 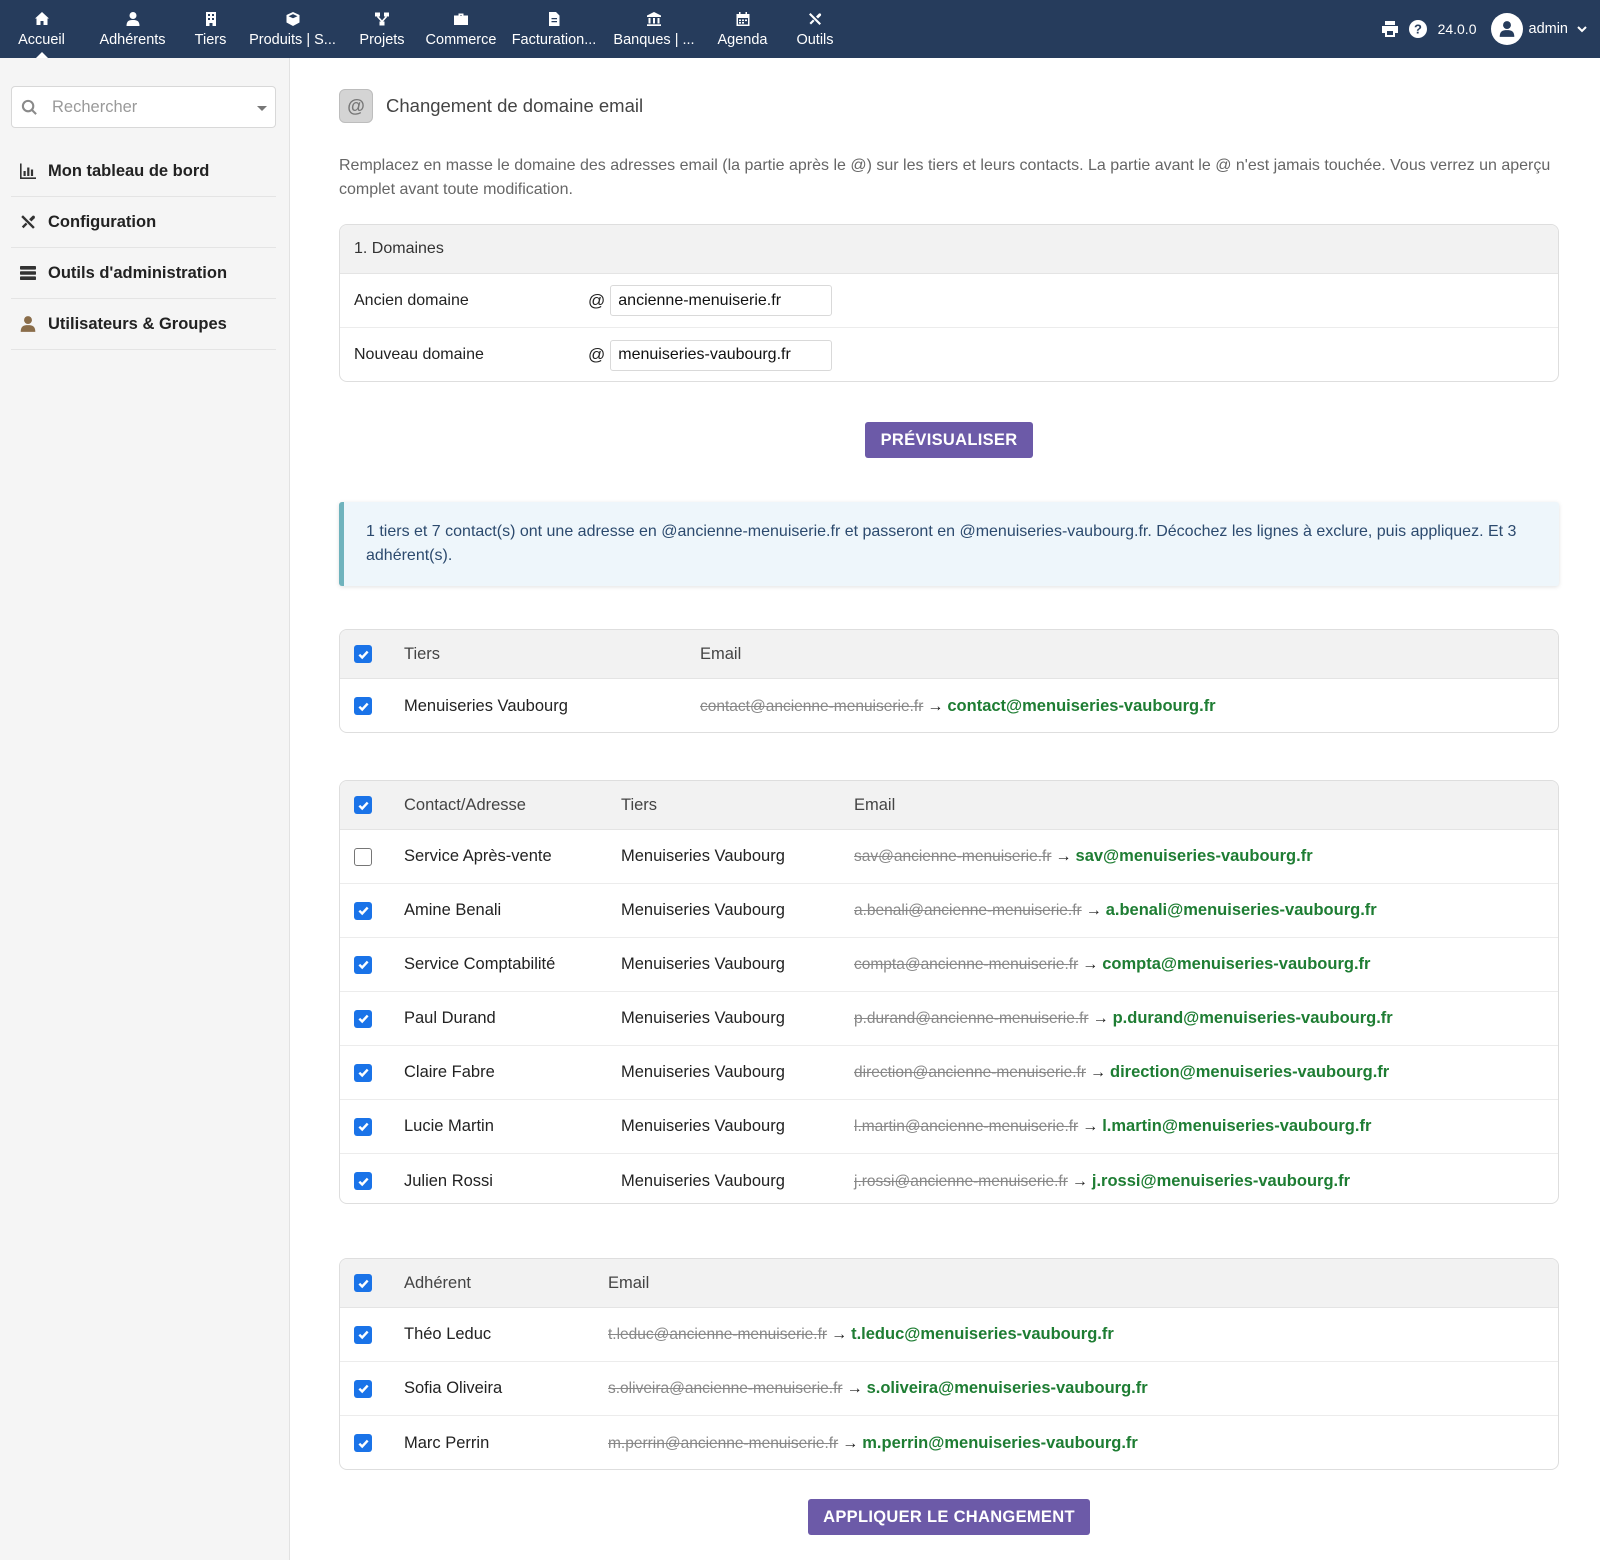 What do you see at coordinates (448, 1334) in the screenshot?
I see `member-name: Théo Leduc` at bounding box center [448, 1334].